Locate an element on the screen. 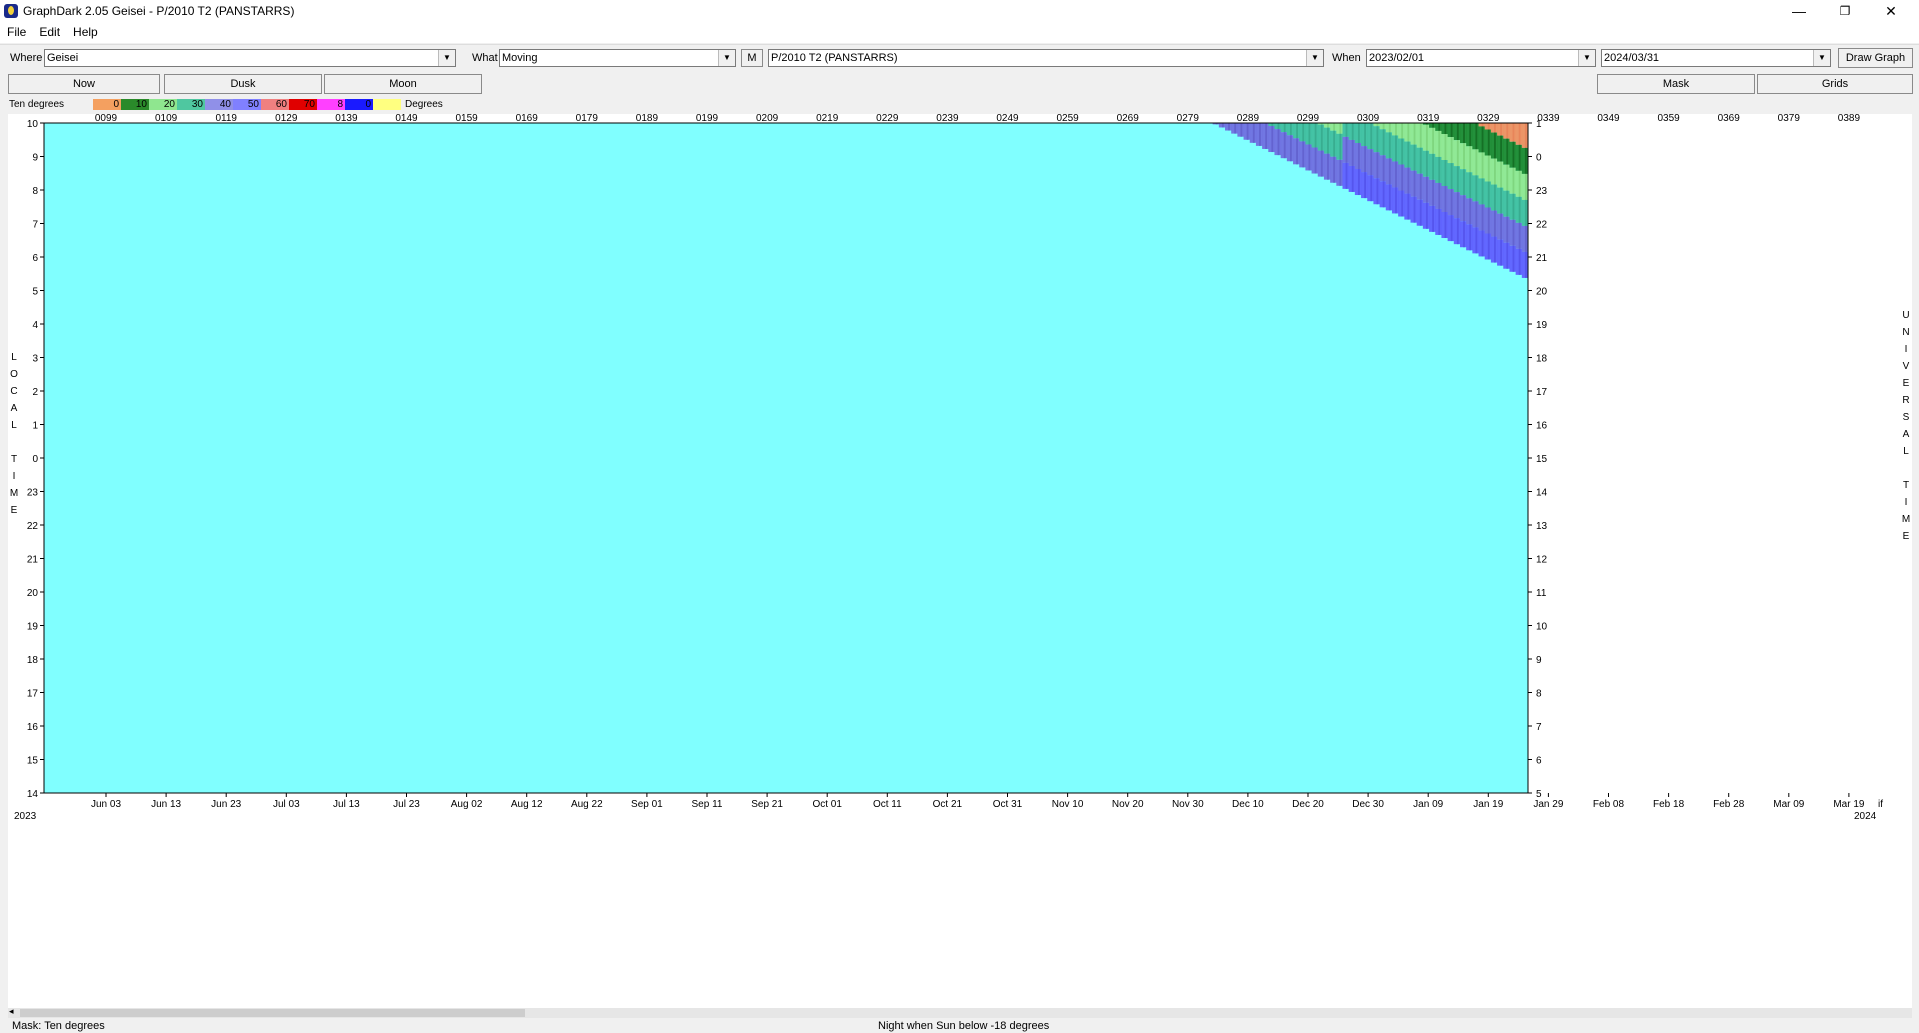  legend-swatch: 40 is located at coordinates (219, 104).